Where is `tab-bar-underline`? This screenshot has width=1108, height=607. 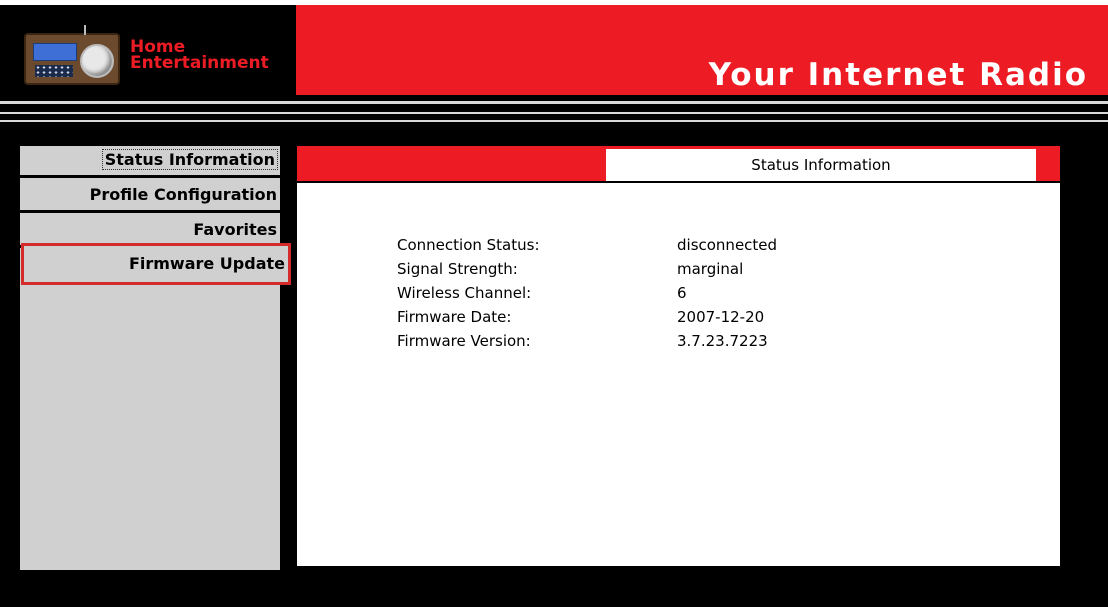 tab-bar-underline is located at coordinates (678, 182).